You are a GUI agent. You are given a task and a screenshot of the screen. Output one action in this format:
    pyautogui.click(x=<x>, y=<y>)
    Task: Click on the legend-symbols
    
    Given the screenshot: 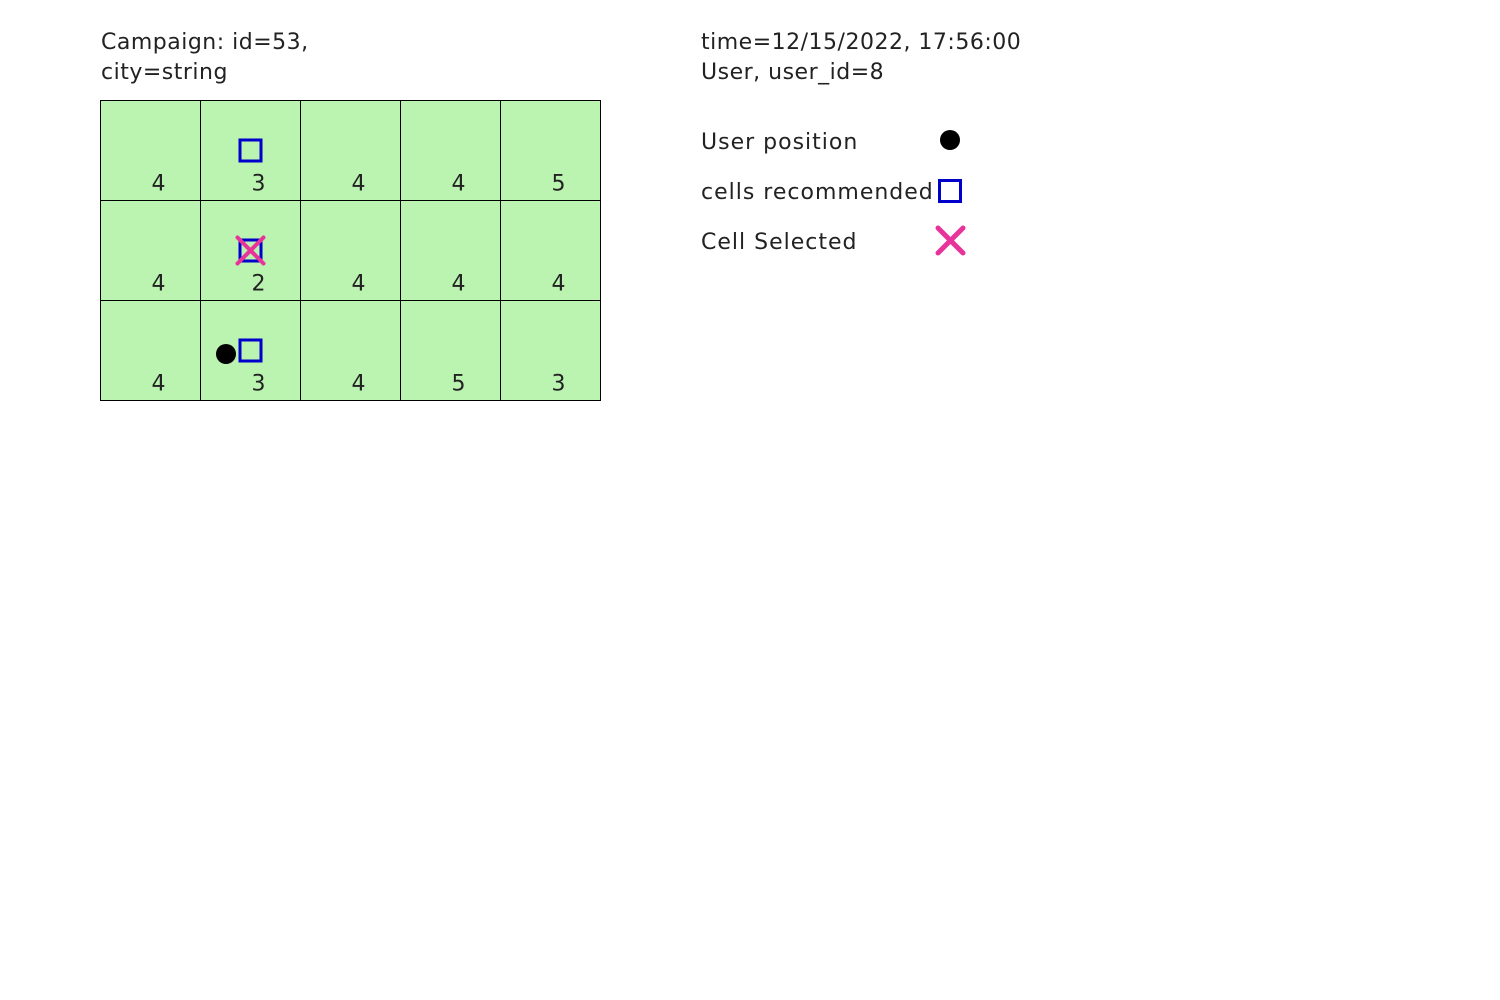 What is the action you would take?
    pyautogui.click(x=950, y=193)
    